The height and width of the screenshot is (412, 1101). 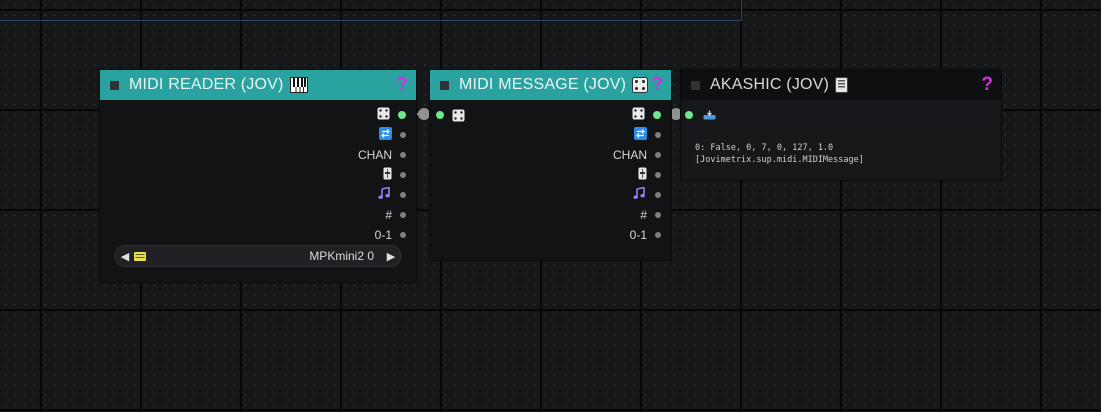 What do you see at coordinates (779, 160) in the screenshot?
I see `preview-line: [Jovimetrix.sup.midi.MIDIMessage]` at bounding box center [779, 160].